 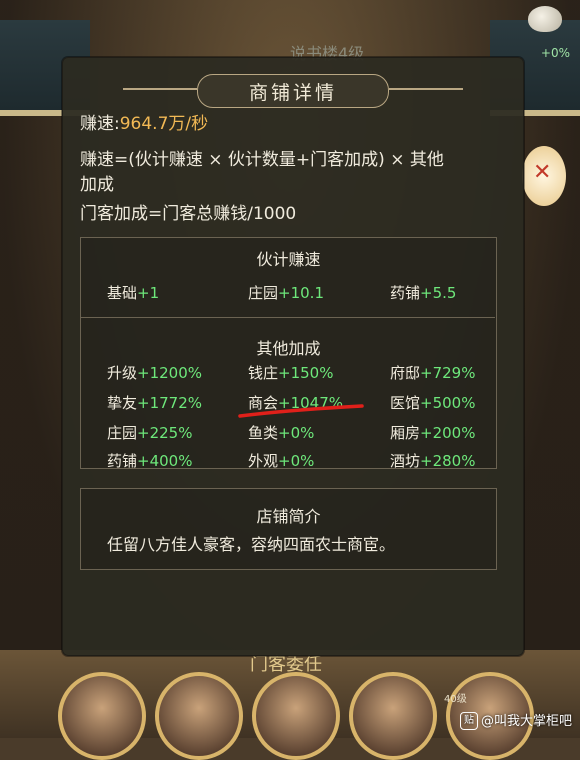 I want to click on guest-level-label: 40级, so click(x=455, y=699).